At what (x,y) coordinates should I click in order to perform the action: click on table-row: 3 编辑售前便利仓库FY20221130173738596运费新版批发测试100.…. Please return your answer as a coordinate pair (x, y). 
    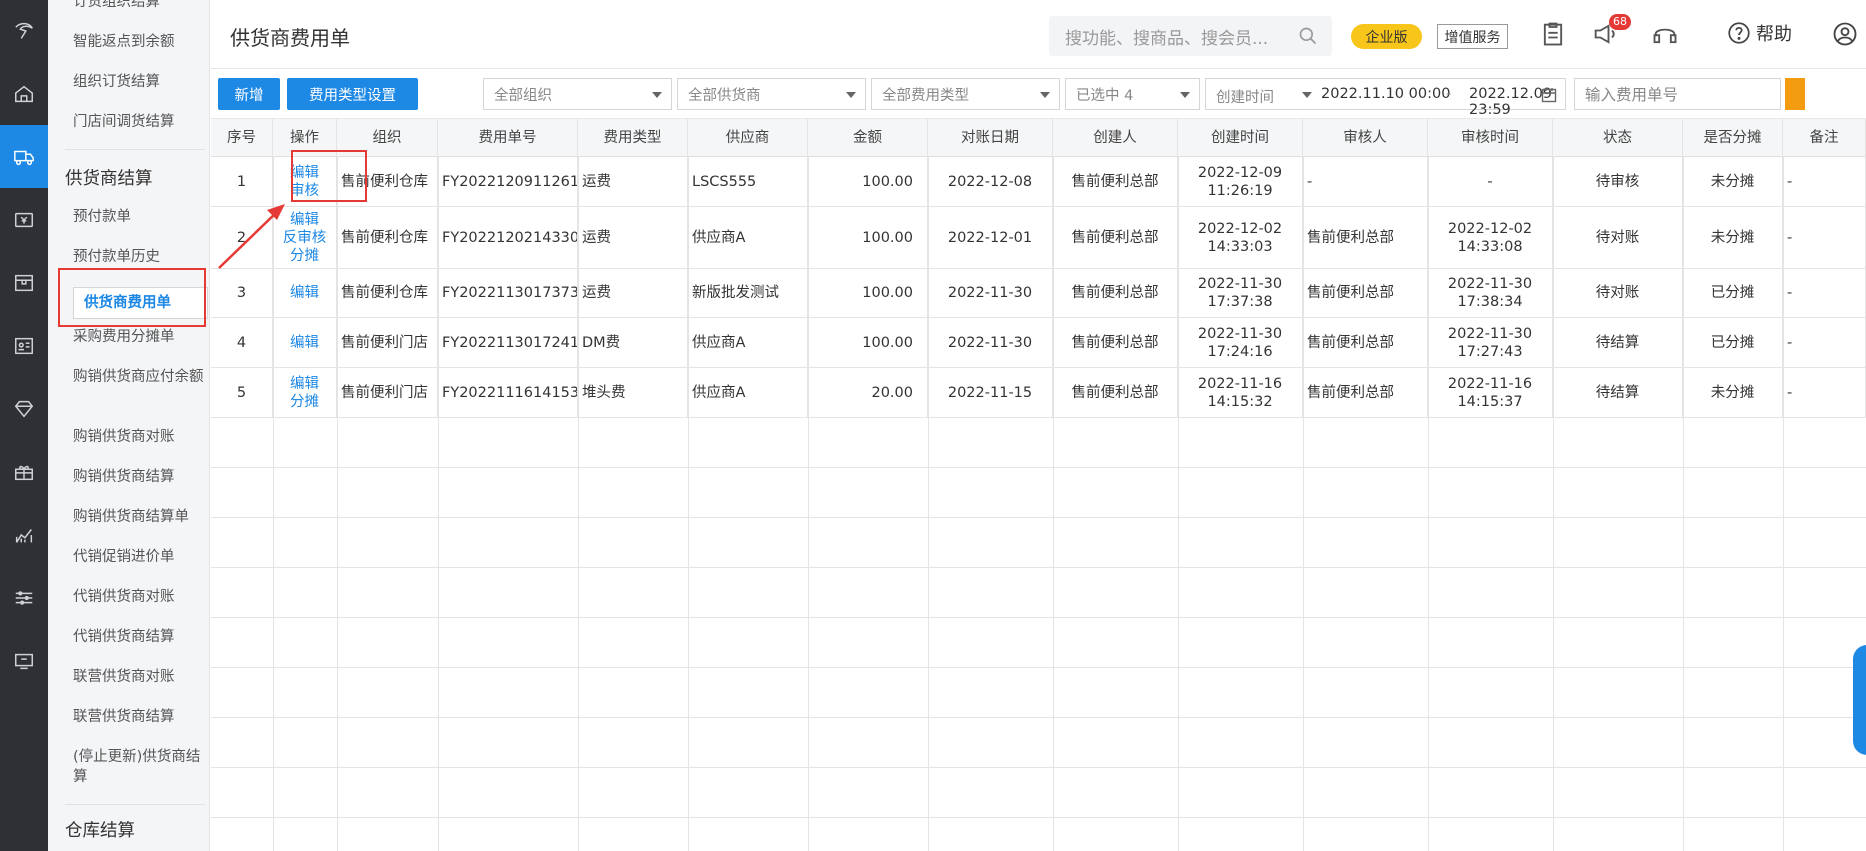
    Looking at the image, I should click on (1038, 293).